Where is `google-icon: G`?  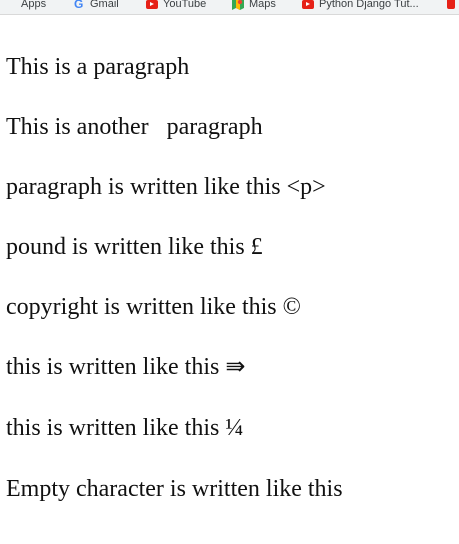 google-icon: G is located at coordinates (79, 5).